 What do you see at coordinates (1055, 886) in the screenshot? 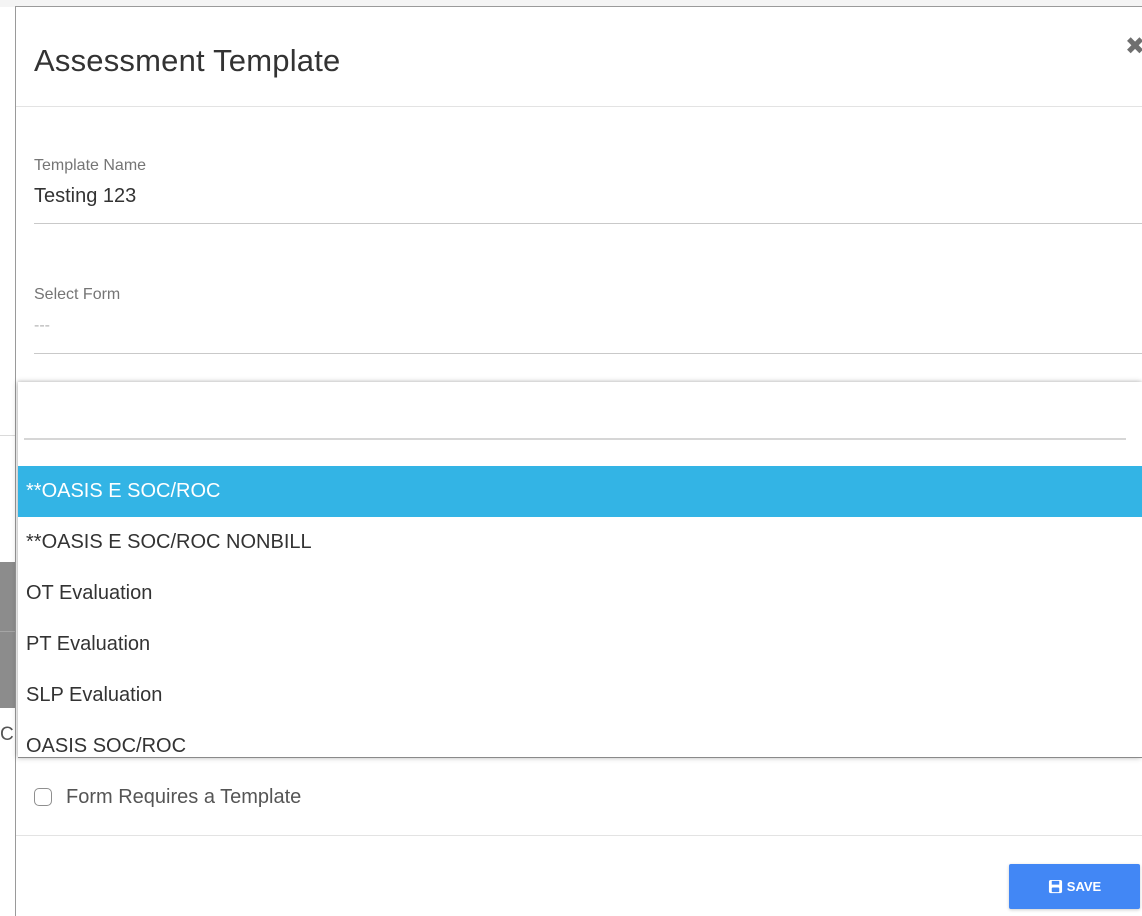
I see `save-icon` at bounding box center [1055, 886].